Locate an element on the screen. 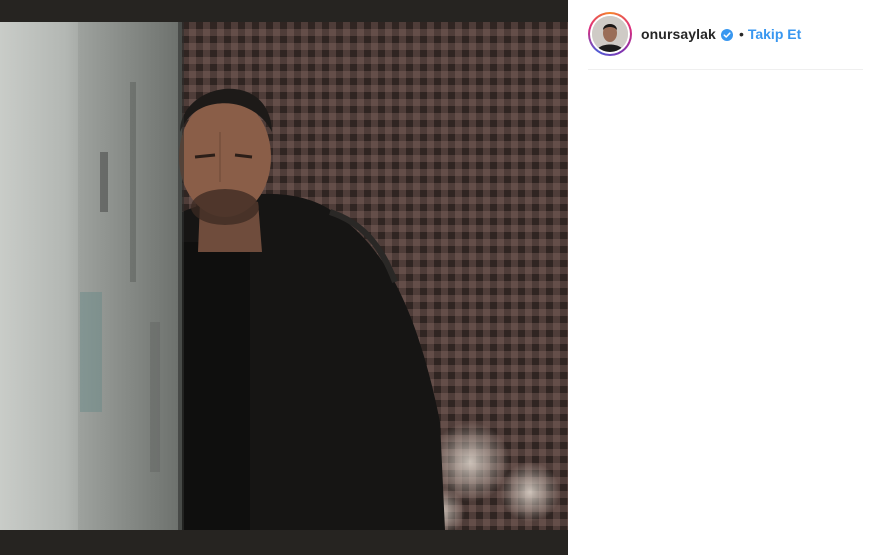 The image size is (871, 555). header-divider is located at coordinates (725, 69).